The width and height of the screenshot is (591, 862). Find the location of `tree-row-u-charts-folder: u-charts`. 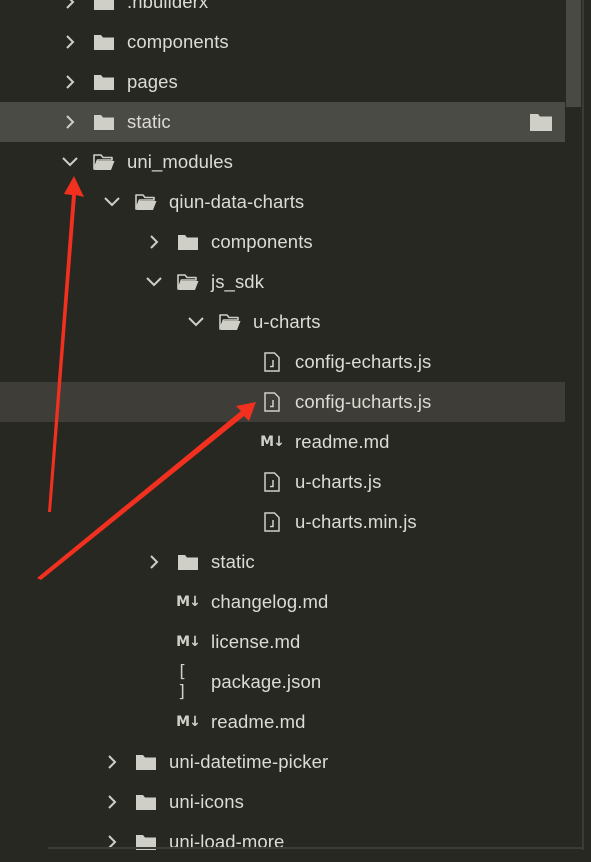

tree-row-u-charts-folder: u-charts is located at coordinates (282, 322).